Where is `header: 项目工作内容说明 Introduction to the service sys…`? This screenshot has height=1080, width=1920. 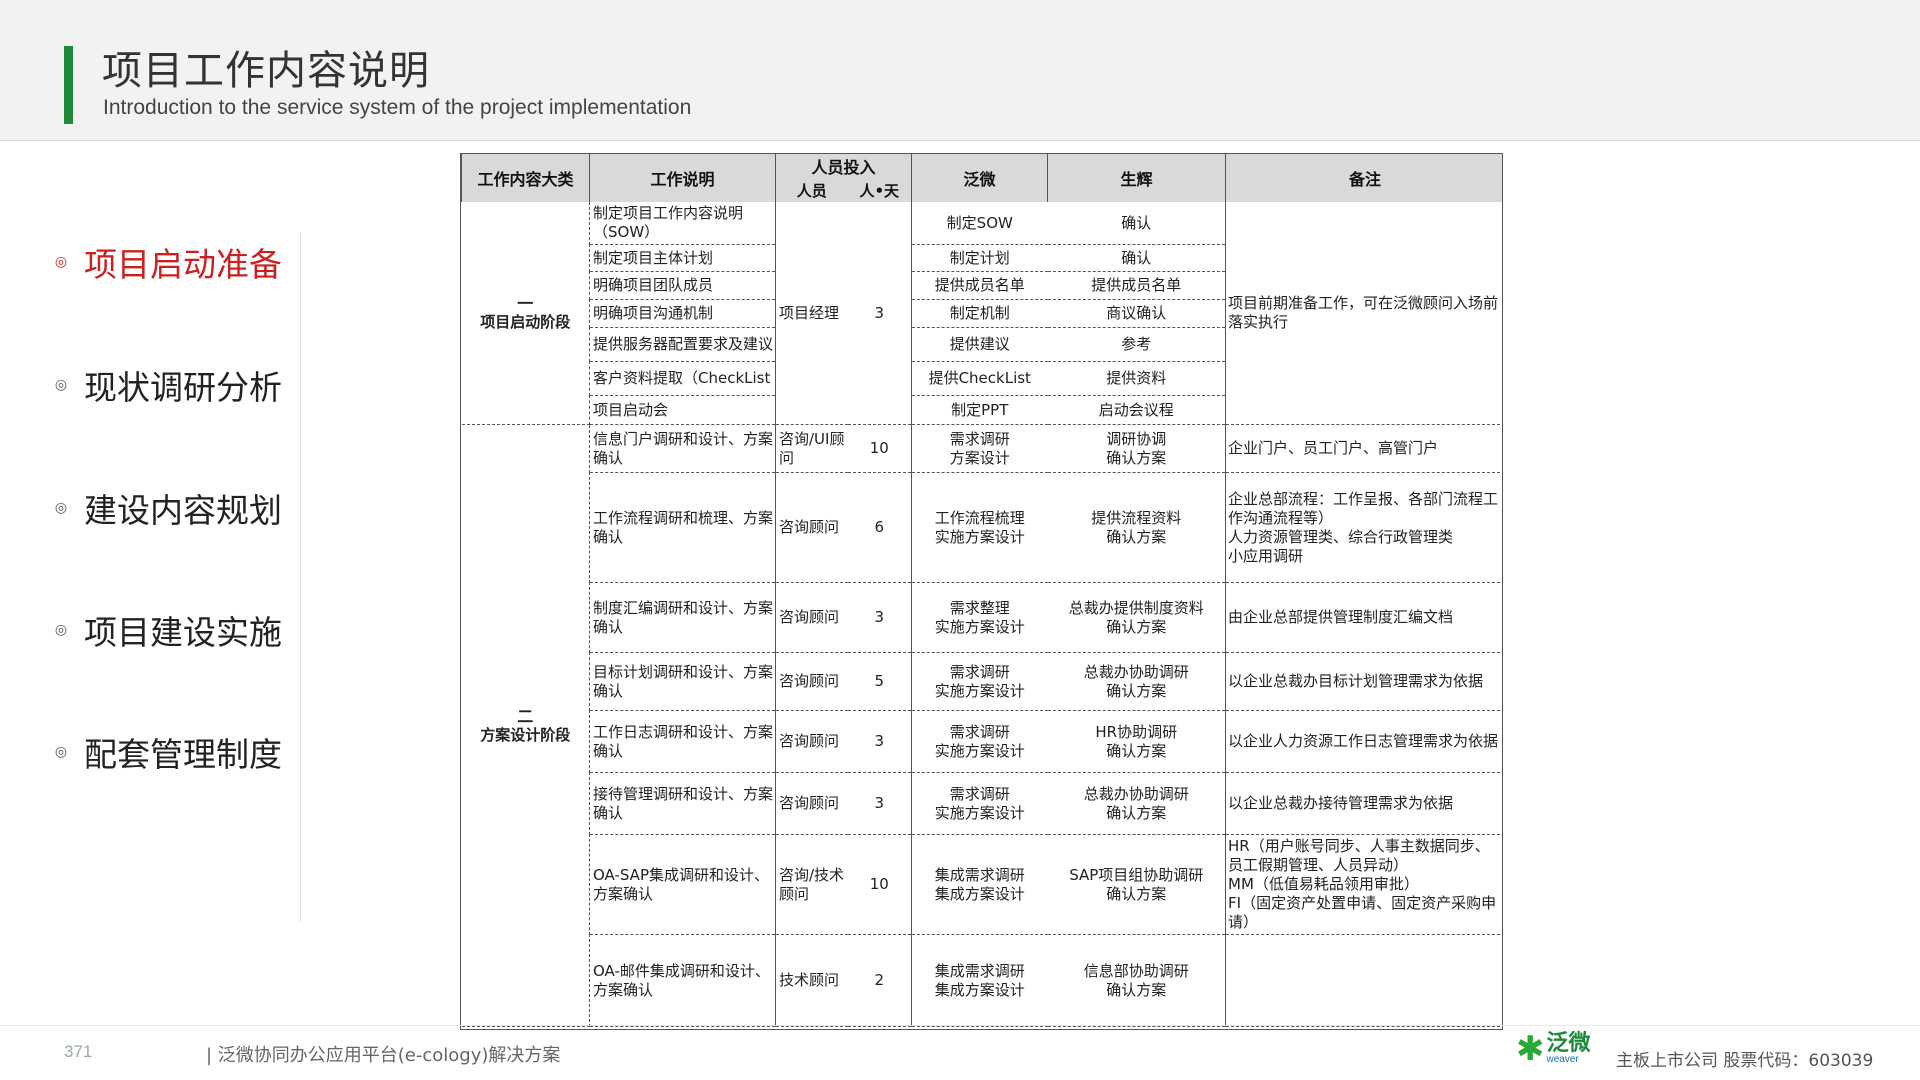
header: 项目工作内容说明 Introduction to the service sys… is located at coordinates (960, 70).